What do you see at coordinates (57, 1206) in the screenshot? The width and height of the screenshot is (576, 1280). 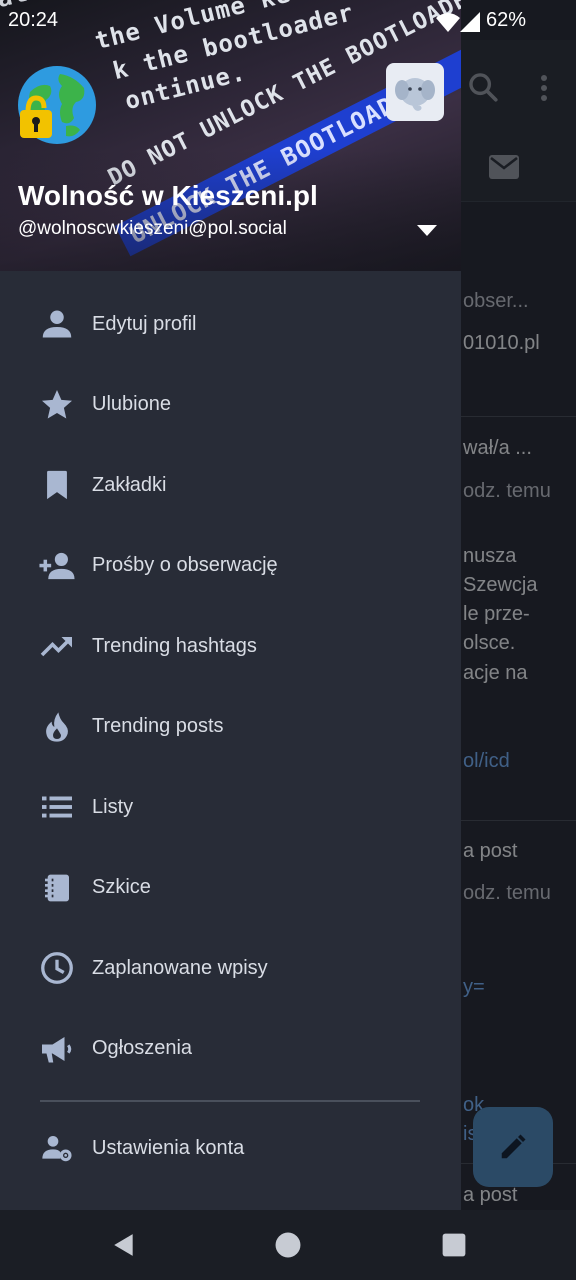 I see `puzzle-icon` at bounding box center [57, 1206].